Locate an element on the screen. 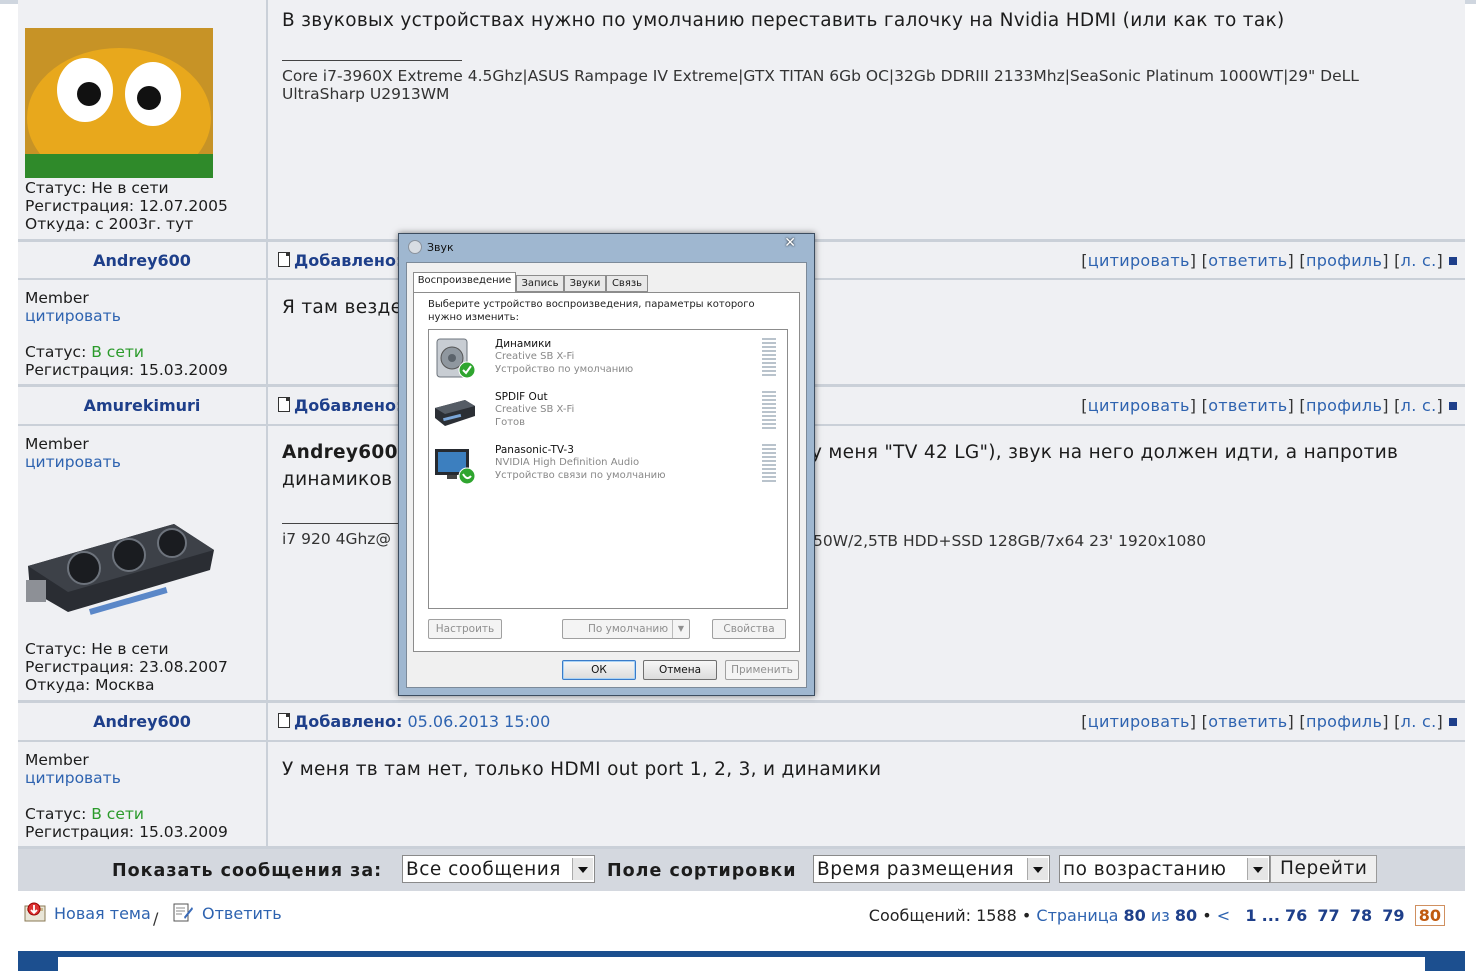  show-messages-value: Все сообщения is located at coordinates (483, 869).